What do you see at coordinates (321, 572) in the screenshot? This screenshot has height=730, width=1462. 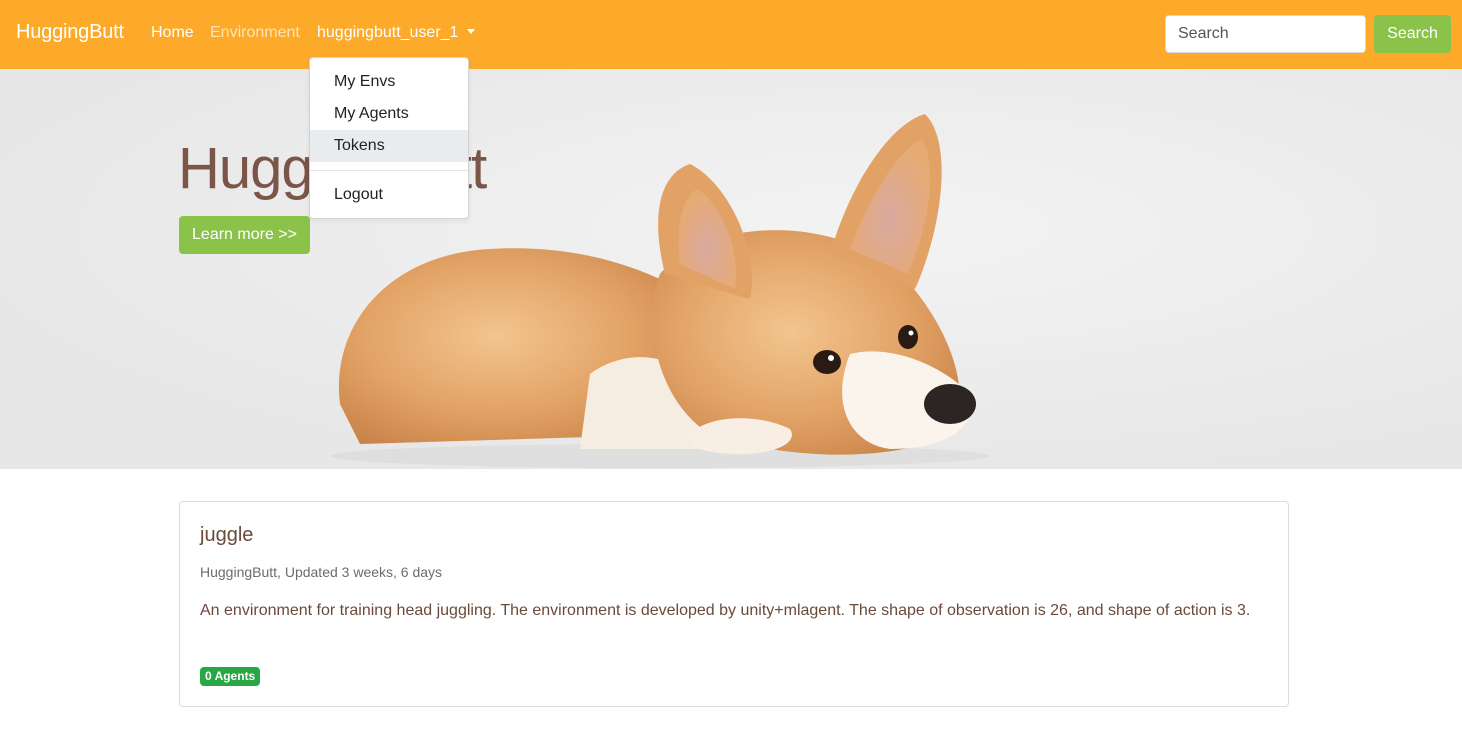 I see `card-meta: HuggingButt, Updated 3 weeks, 6 days` at bounding box center [321, 572].